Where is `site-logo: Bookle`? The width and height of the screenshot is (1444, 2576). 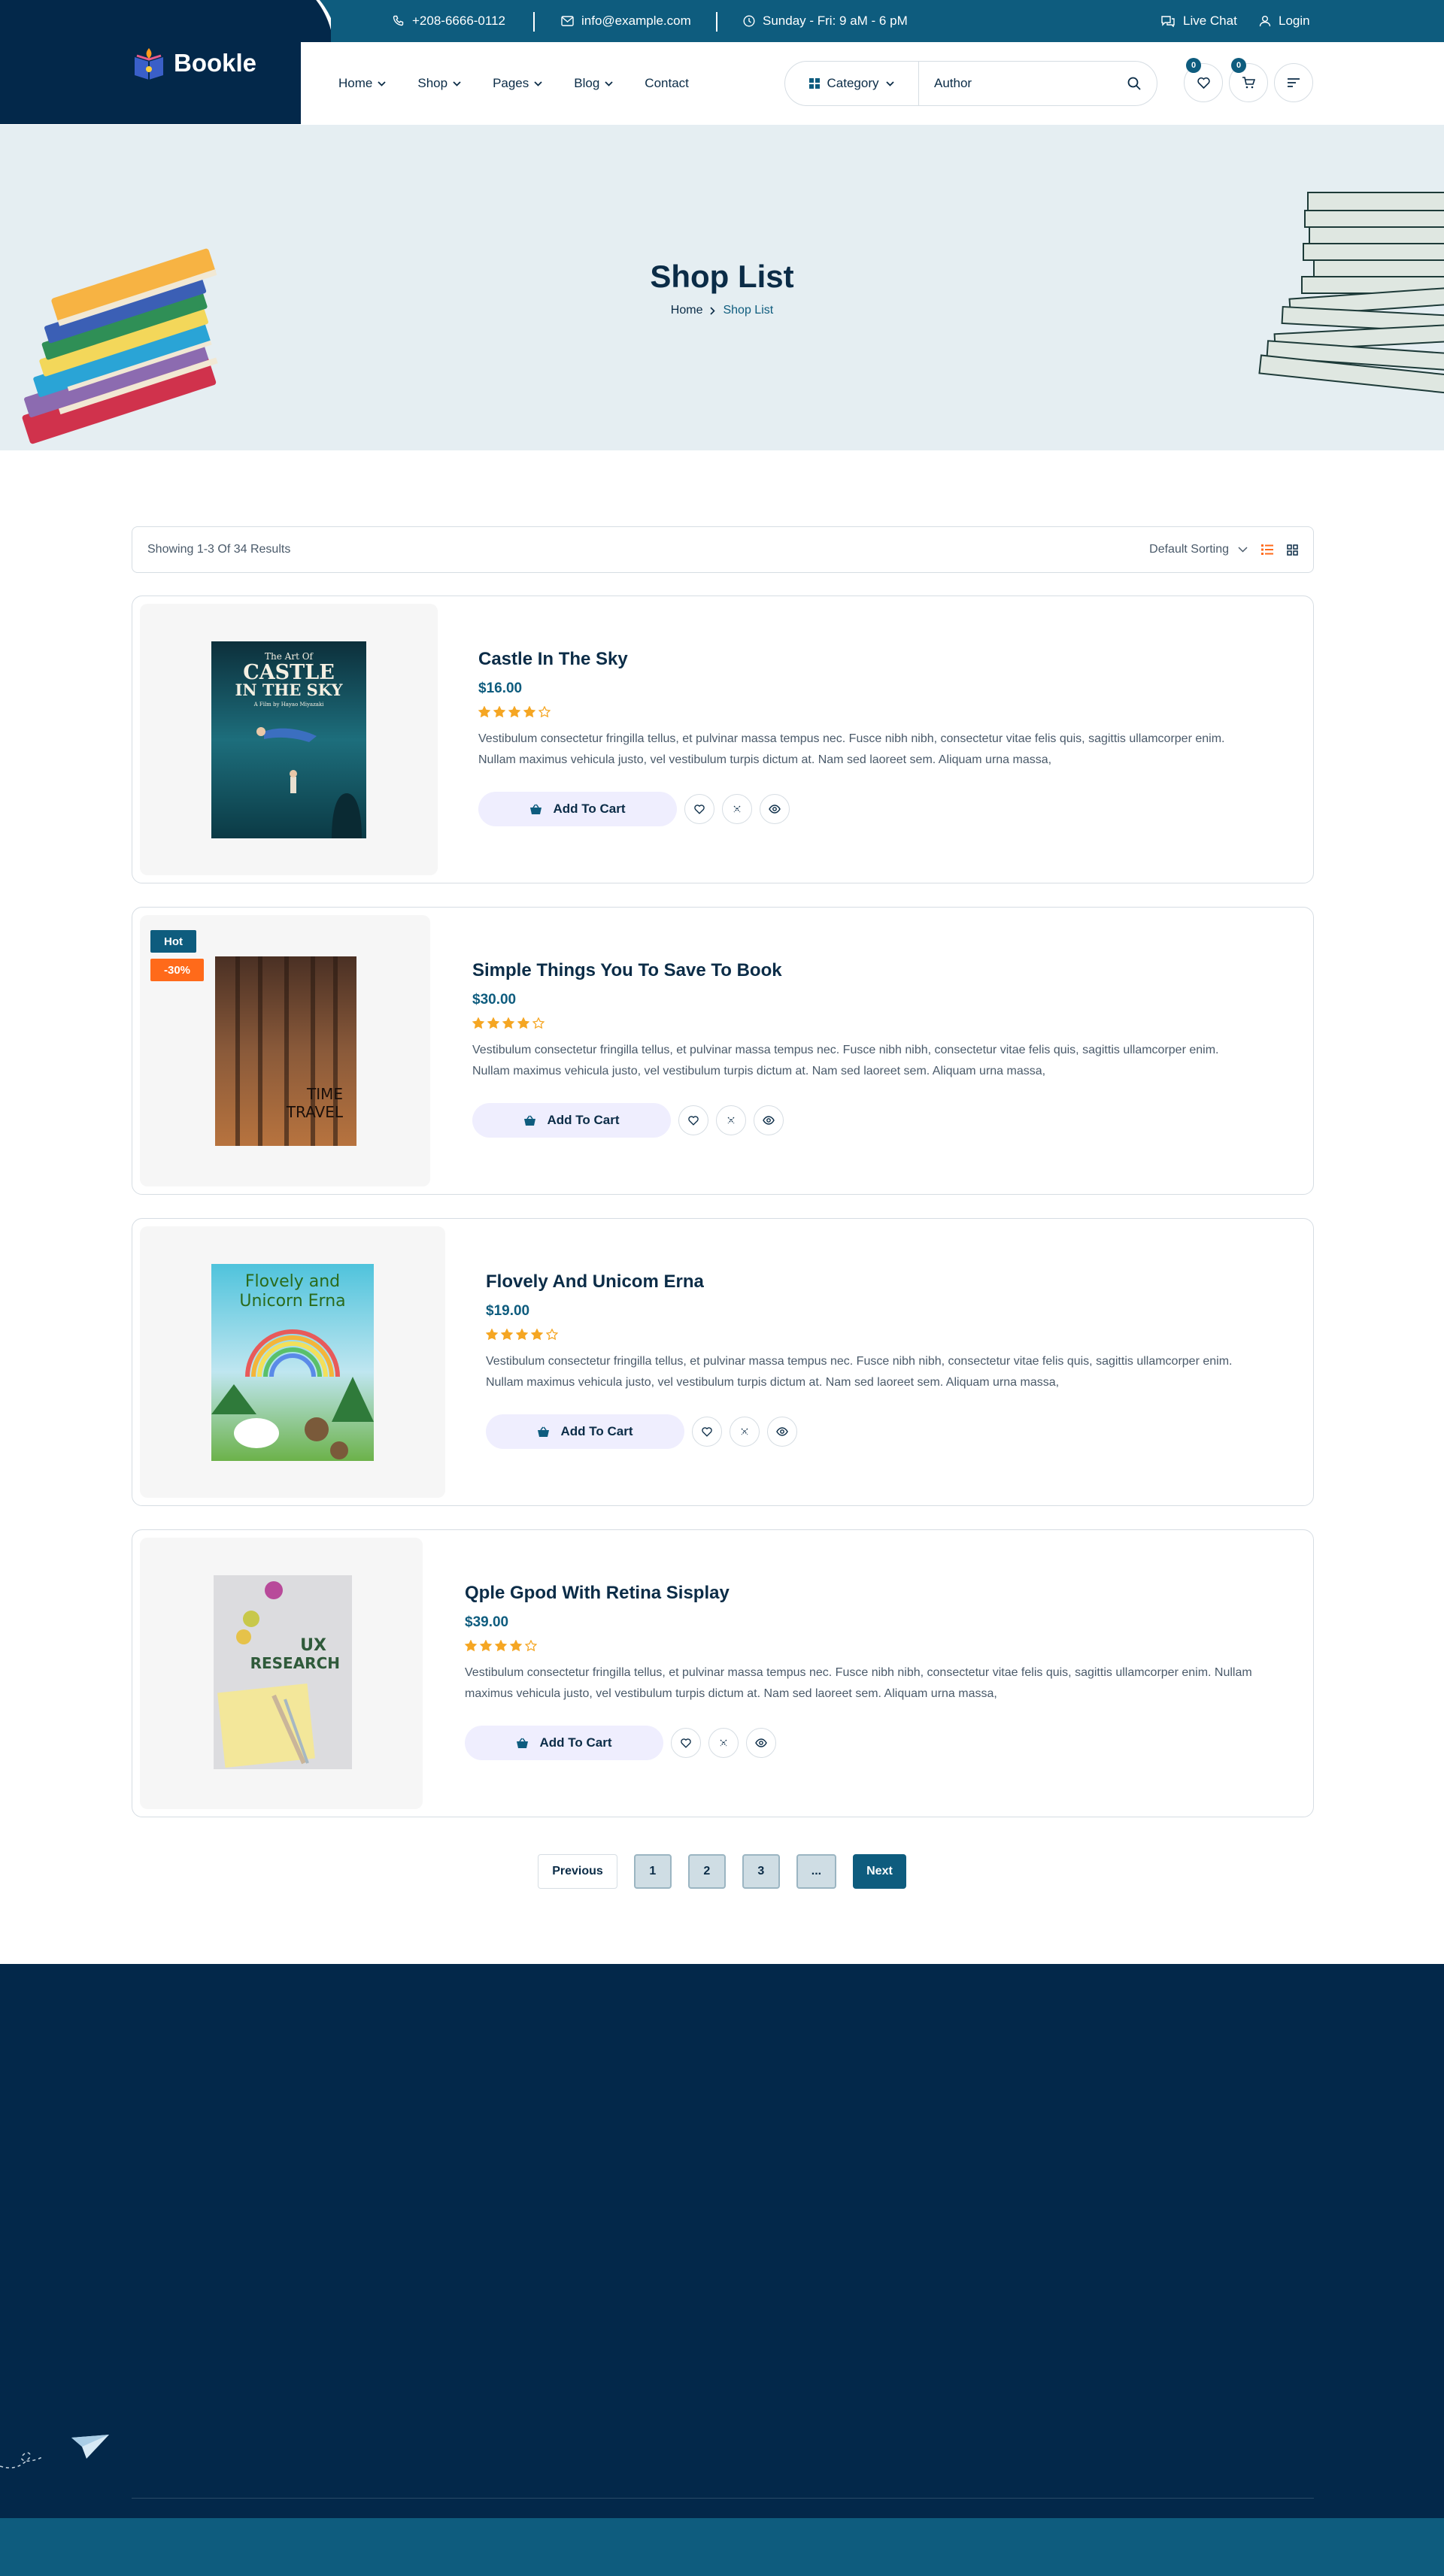 site-logo: Bookle is located at coordinates (194, 63).